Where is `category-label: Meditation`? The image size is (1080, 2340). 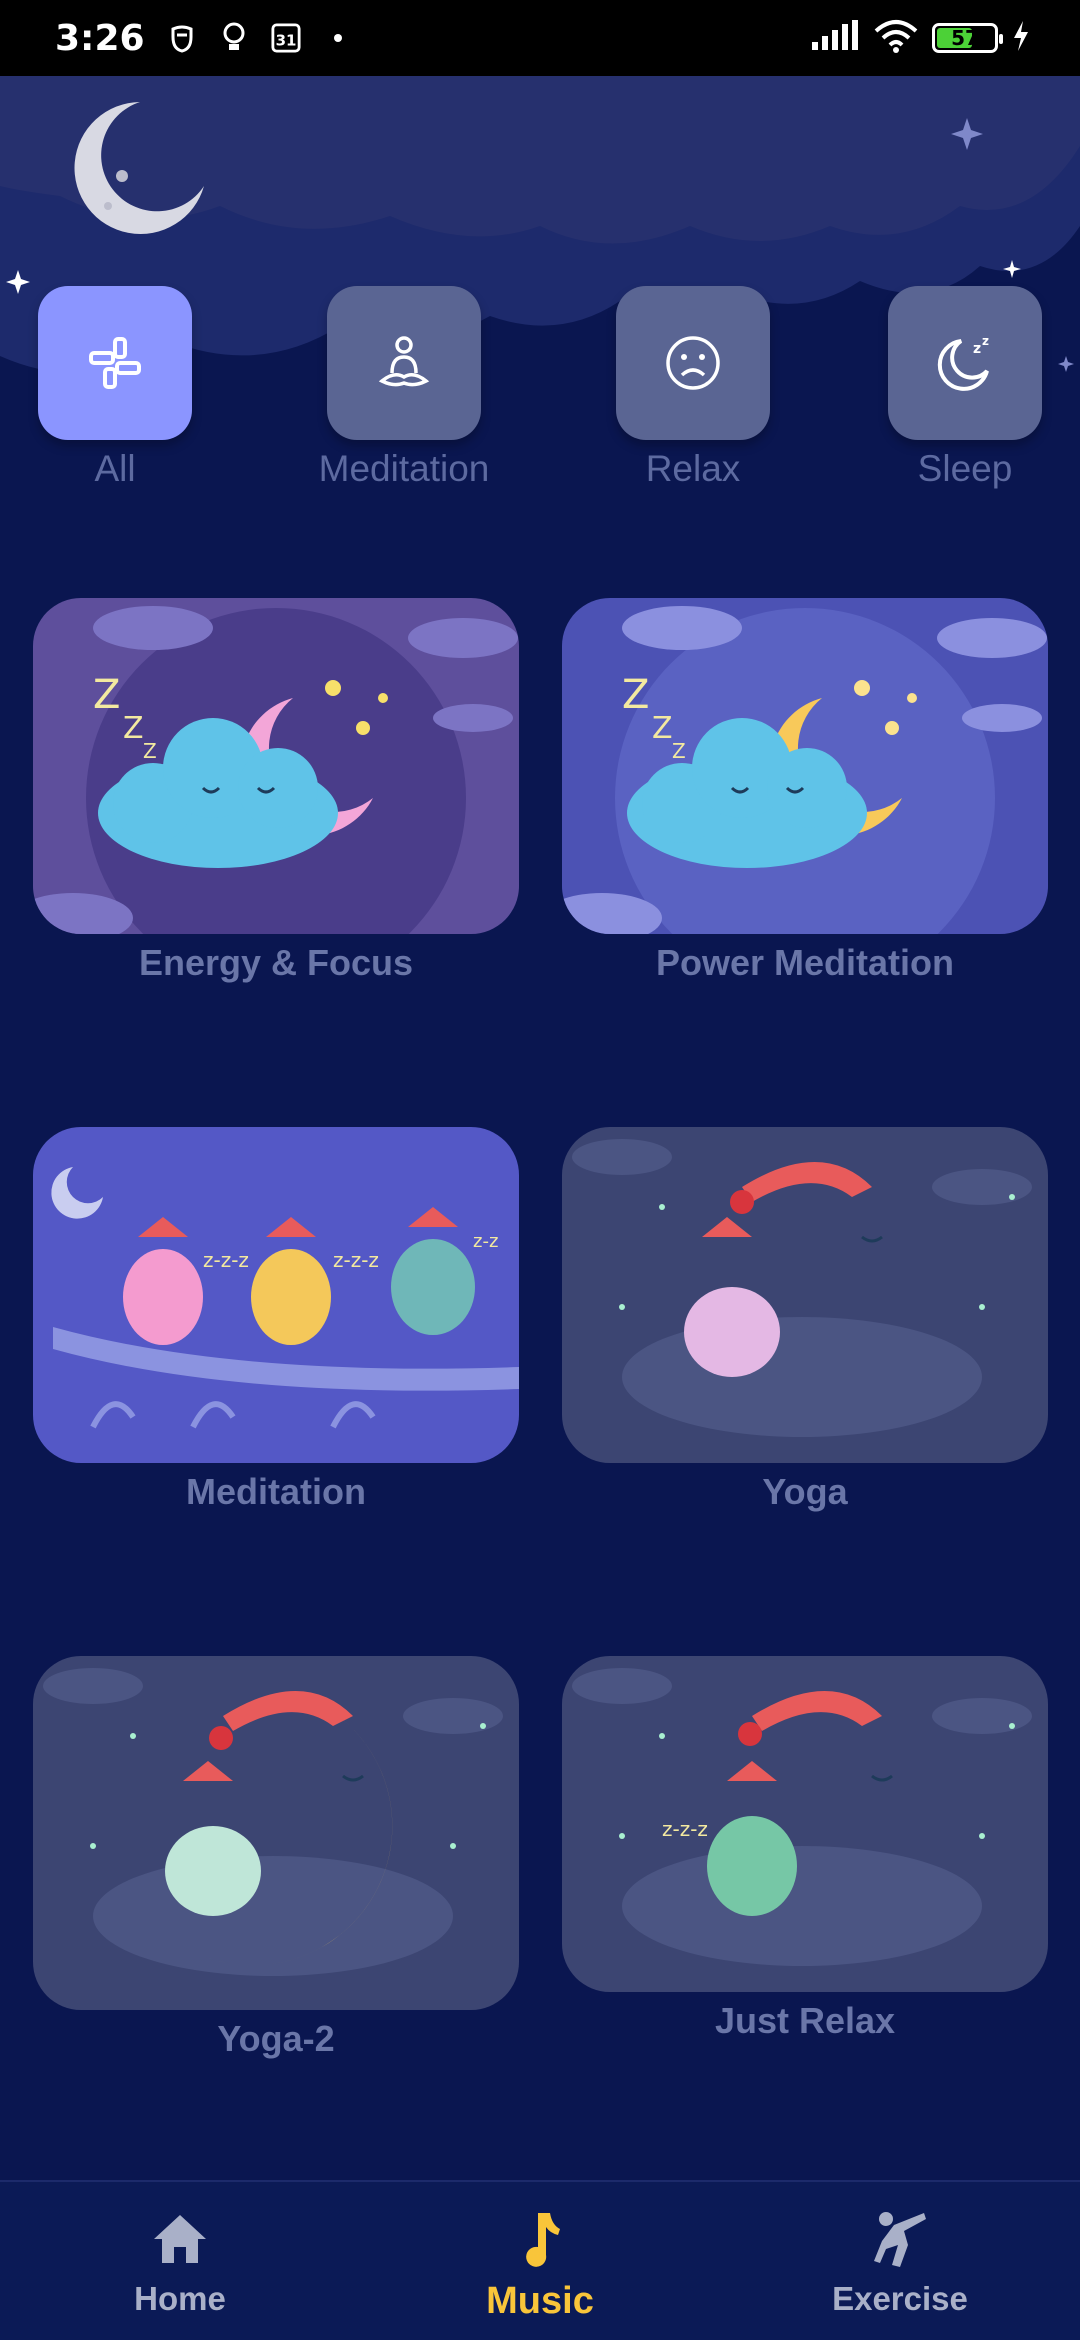
category-label: Meditation is located at coordinates (404, 468).